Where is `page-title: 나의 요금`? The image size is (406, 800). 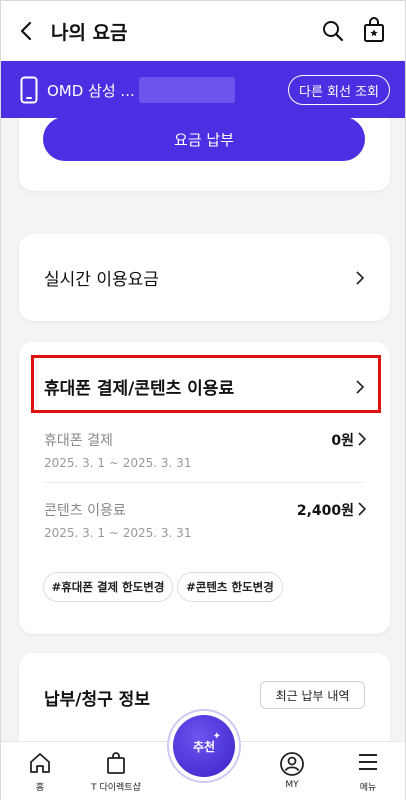 page-title: 나의 요금 is located at coordinates (89, 33).